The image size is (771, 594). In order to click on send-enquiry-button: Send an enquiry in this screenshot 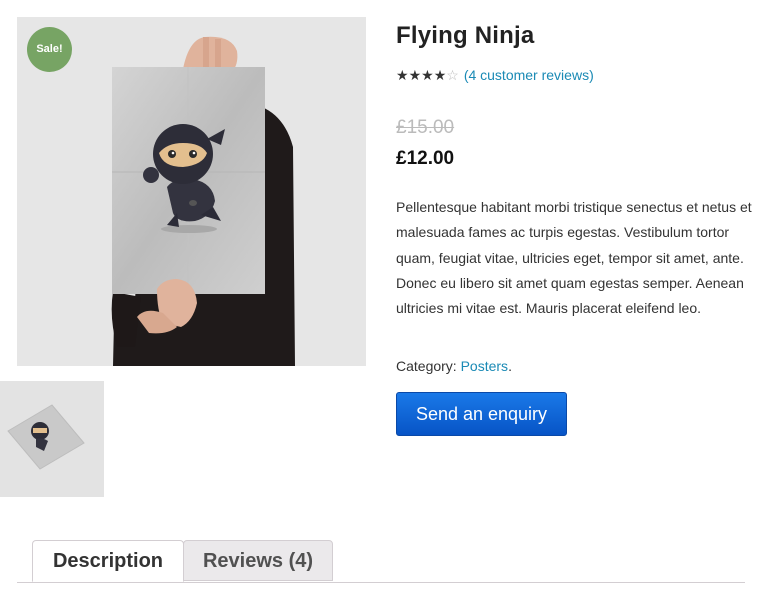, I will do `click(481, 414)`.